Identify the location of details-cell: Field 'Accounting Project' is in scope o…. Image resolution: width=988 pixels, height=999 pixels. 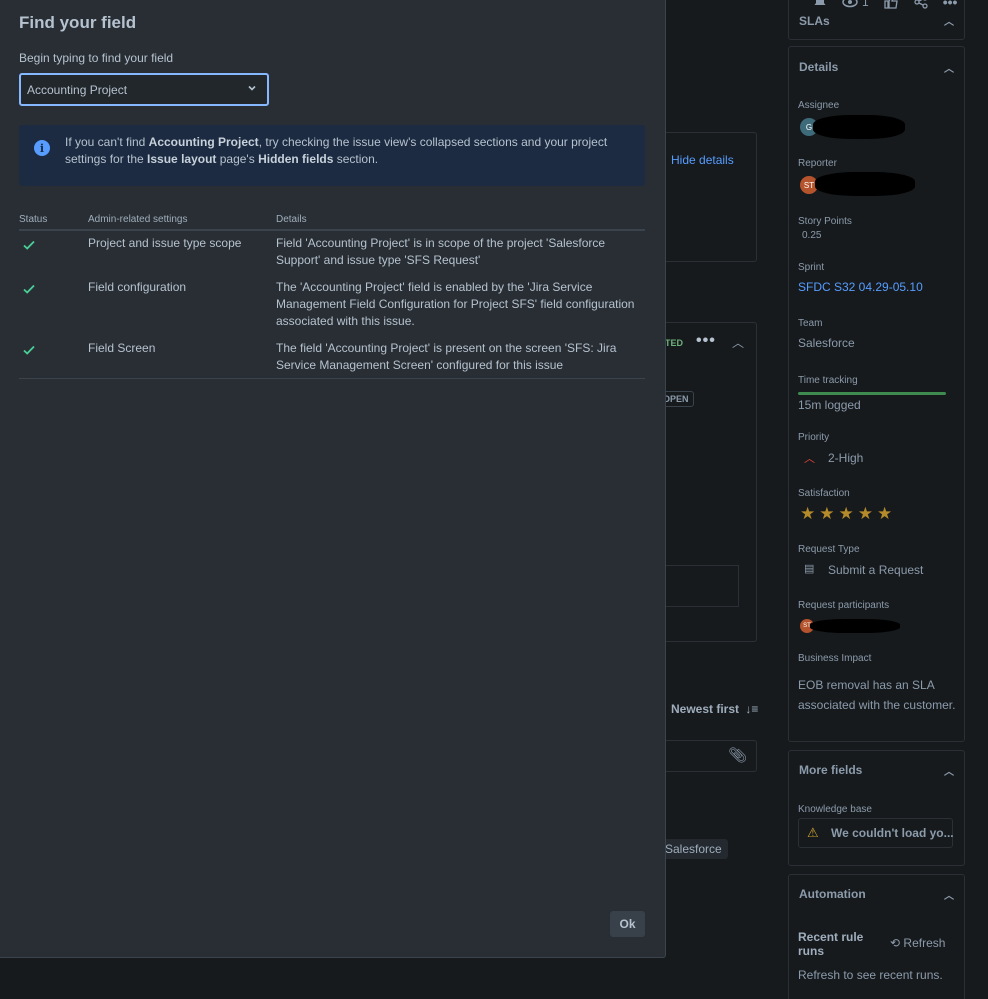
(441, 251).